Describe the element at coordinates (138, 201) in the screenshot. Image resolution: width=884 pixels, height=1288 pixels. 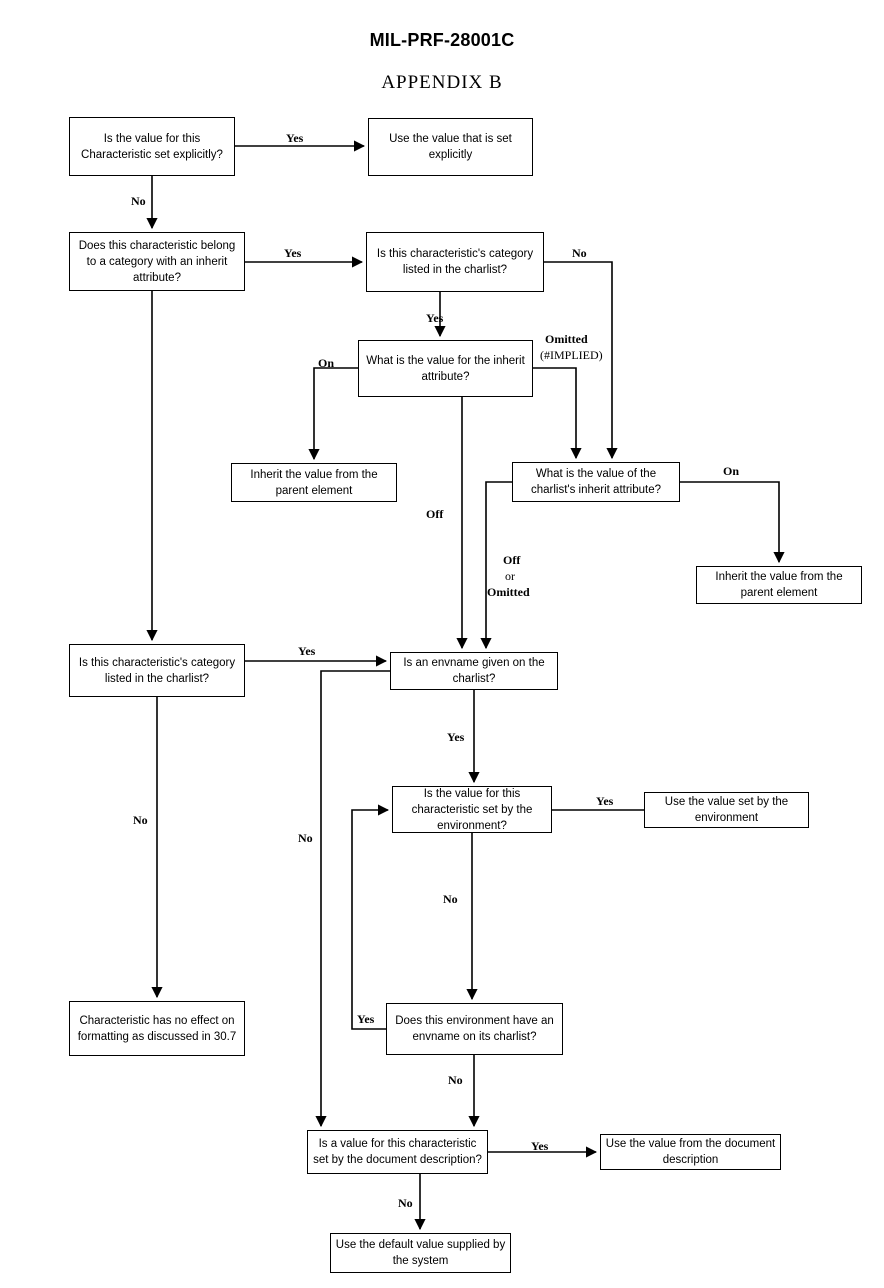
I see `edge-label-no-explicit: No` at that location.